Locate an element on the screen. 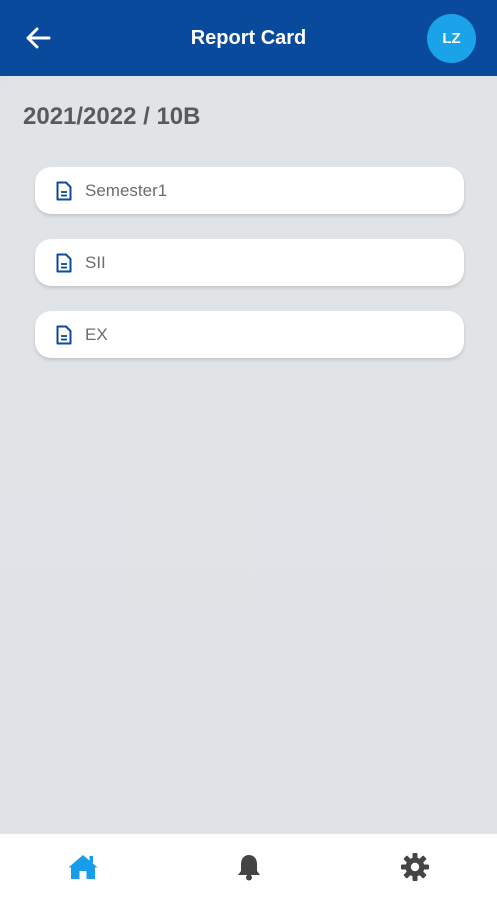 This screenshot has width=497, height=900. report-item-label: EX is located at coordinates (96, 334).